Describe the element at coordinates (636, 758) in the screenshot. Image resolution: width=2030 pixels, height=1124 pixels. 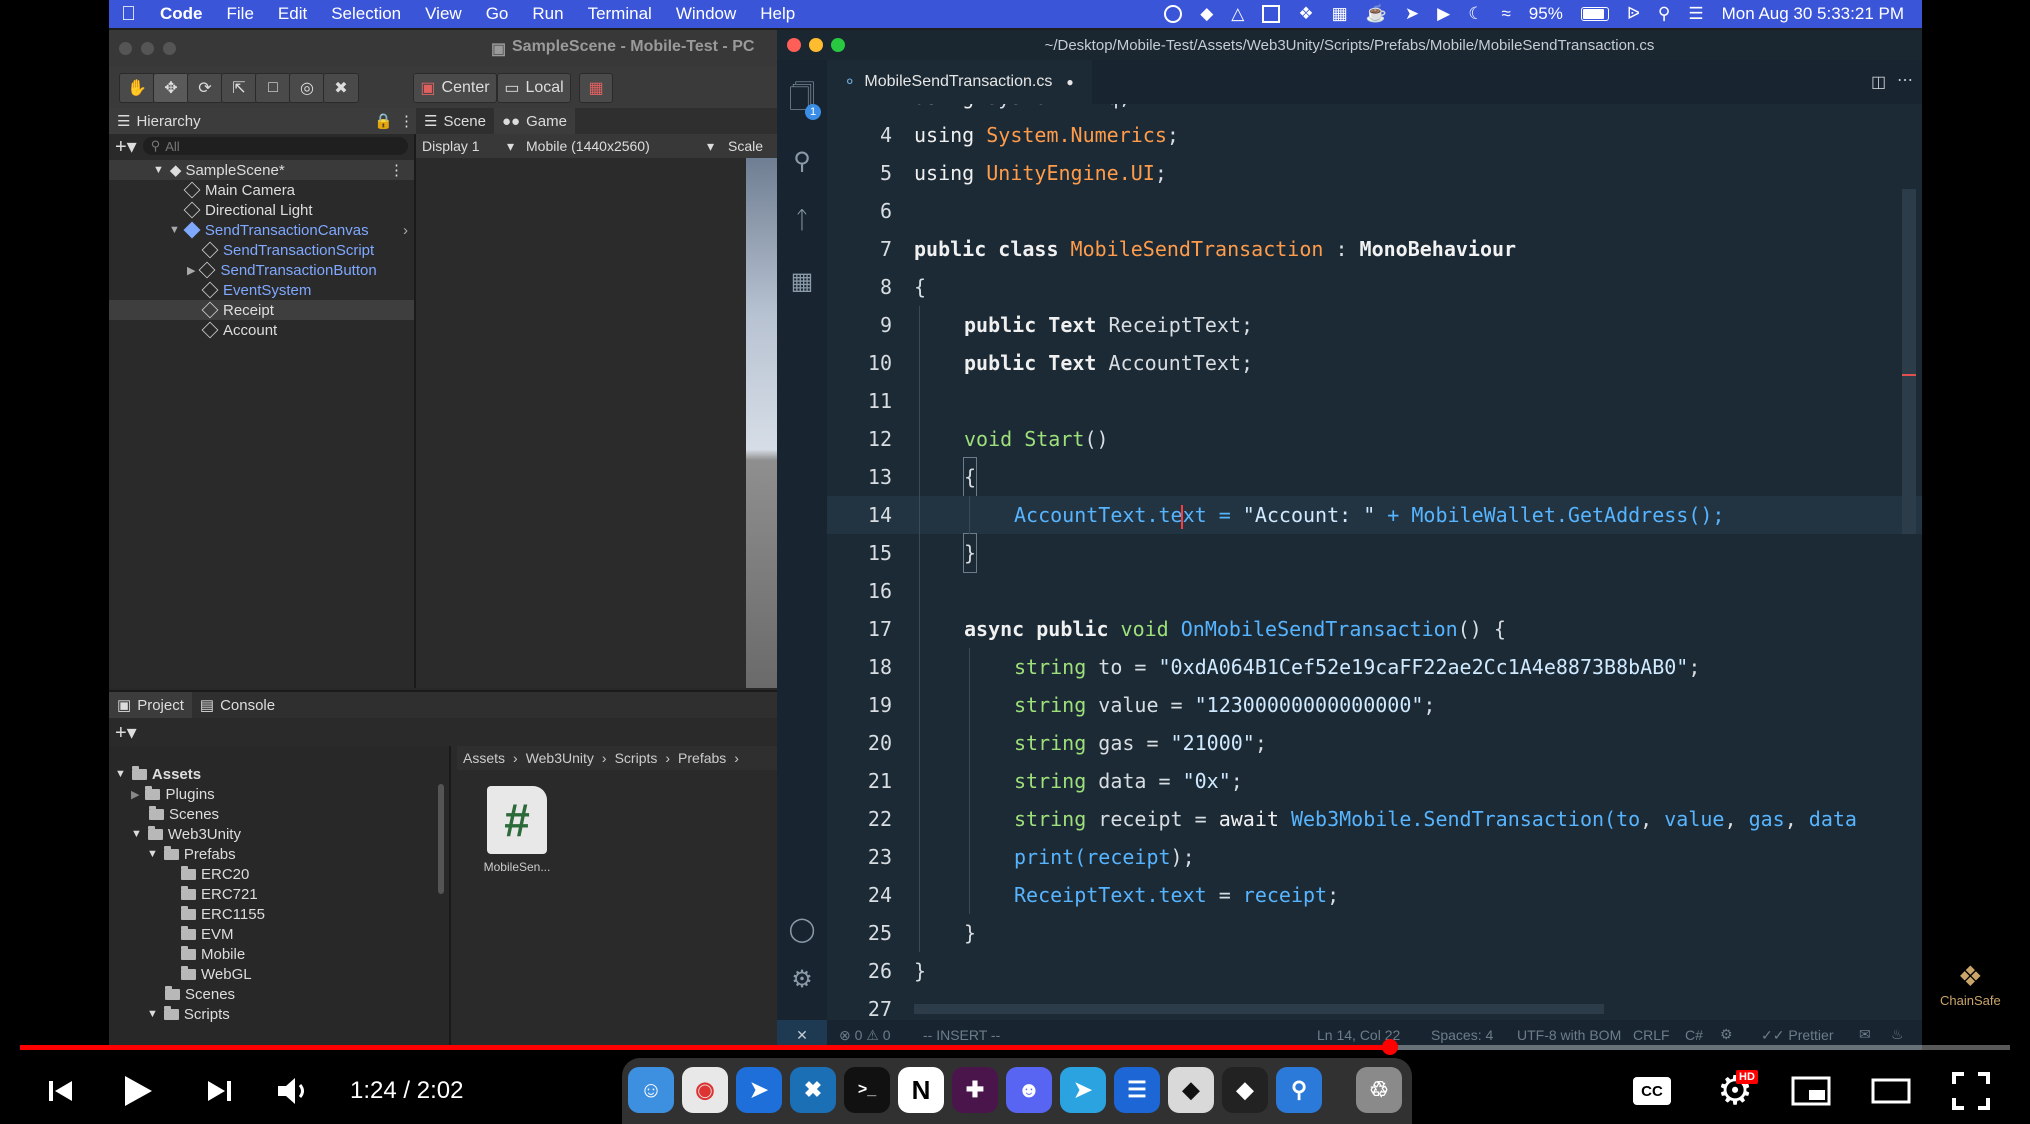
I see `breadcrumb-item: Scripts` at that location.